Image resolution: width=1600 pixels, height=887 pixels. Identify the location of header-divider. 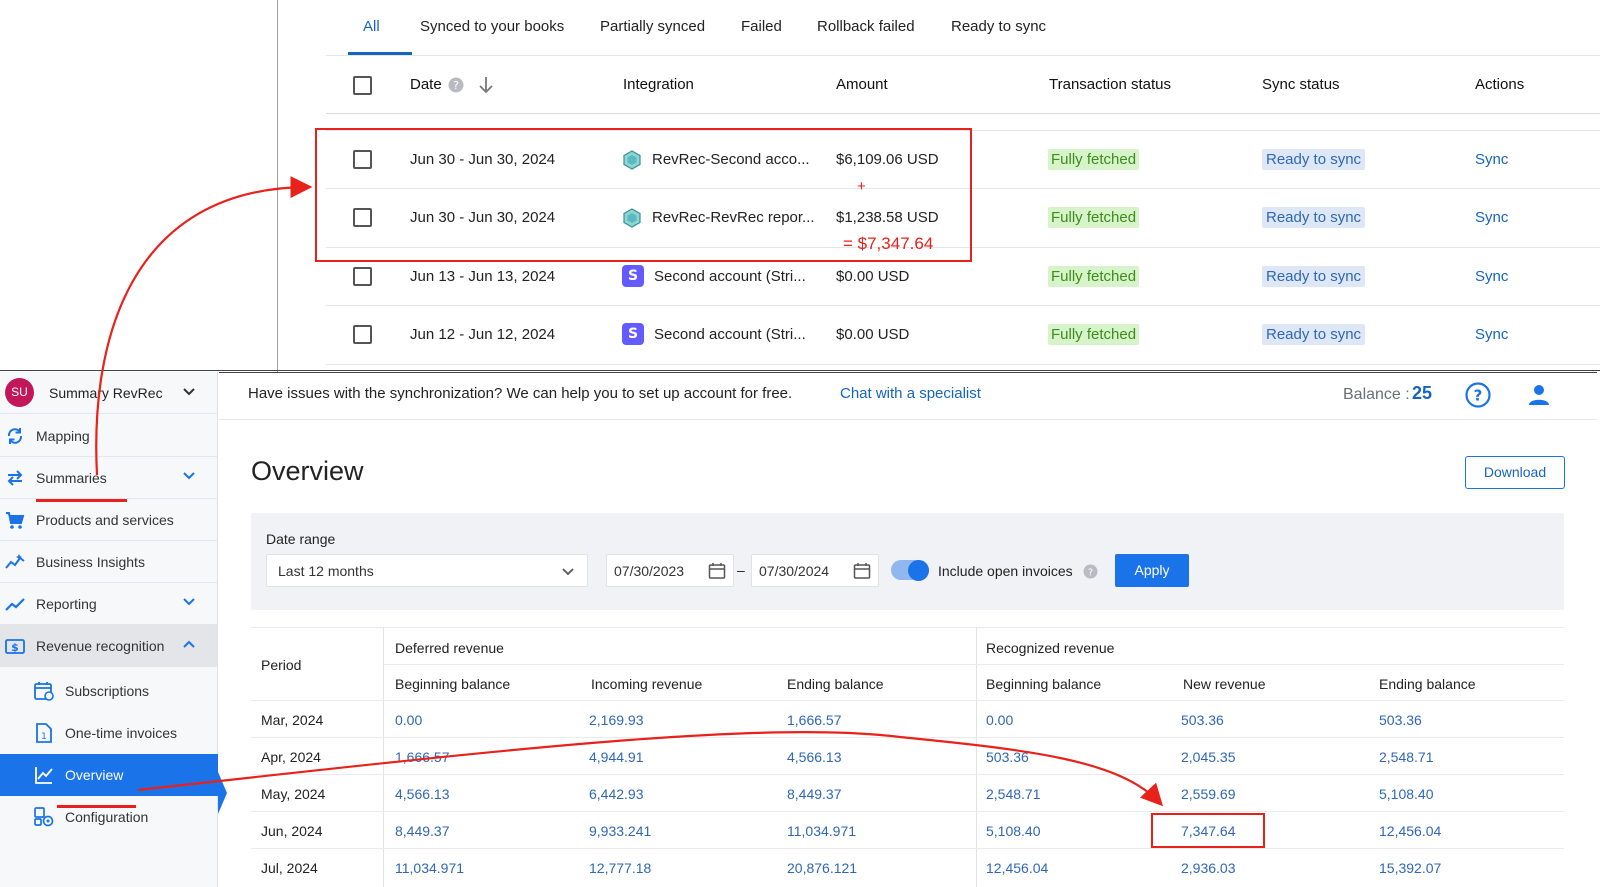
(963, 113).